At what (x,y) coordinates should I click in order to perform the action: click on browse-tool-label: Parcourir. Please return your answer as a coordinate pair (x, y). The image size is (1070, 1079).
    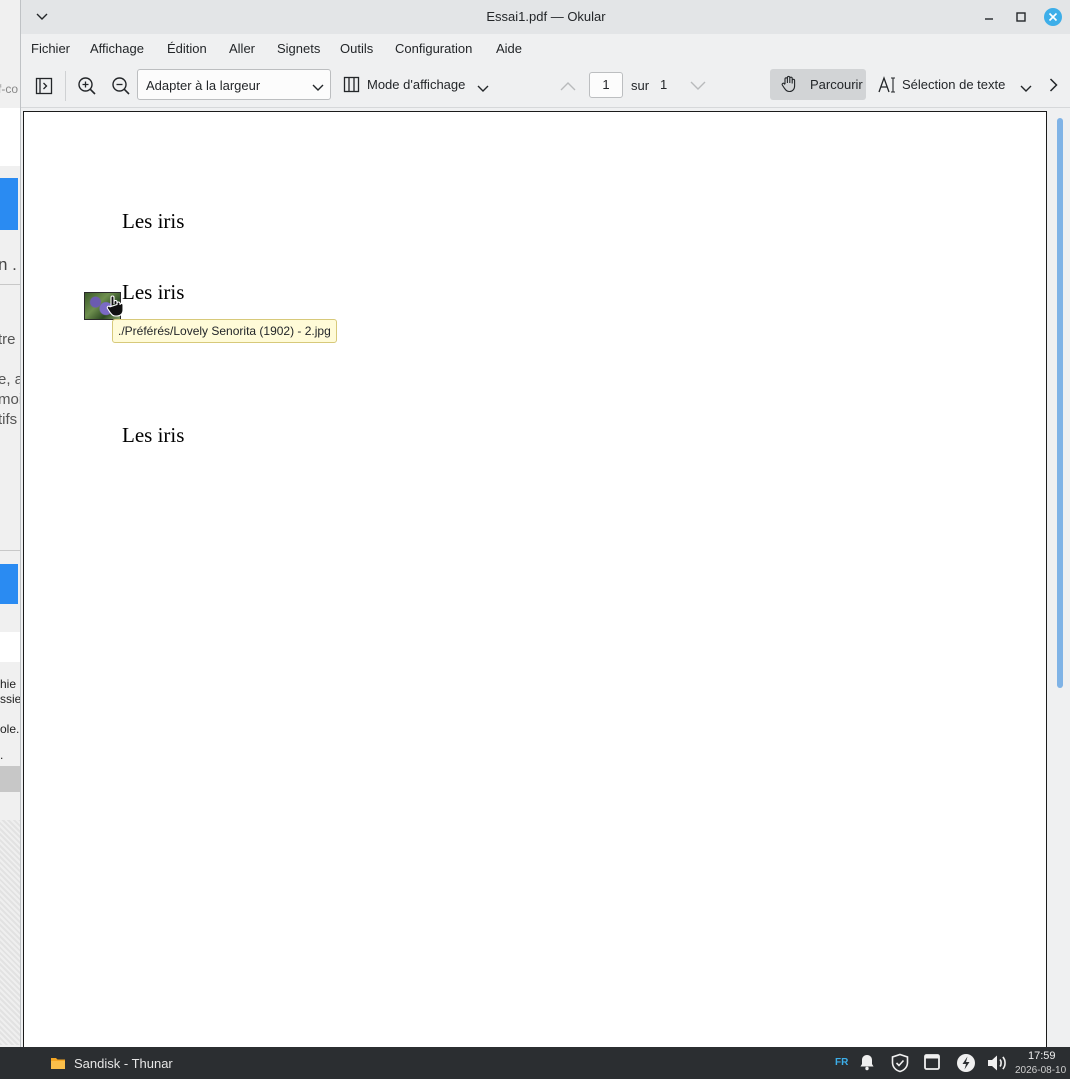
    Looking at the image, I should click on (836, 84).